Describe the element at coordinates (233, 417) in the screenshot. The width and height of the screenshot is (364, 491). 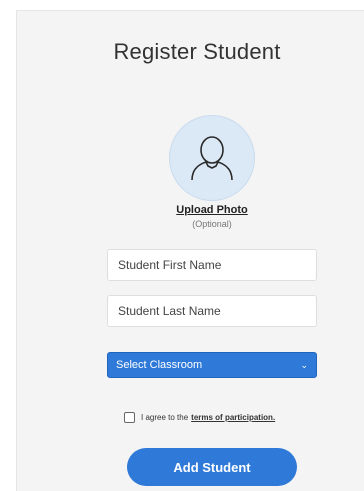
I see `terms-link: terms of participation.` at that location.